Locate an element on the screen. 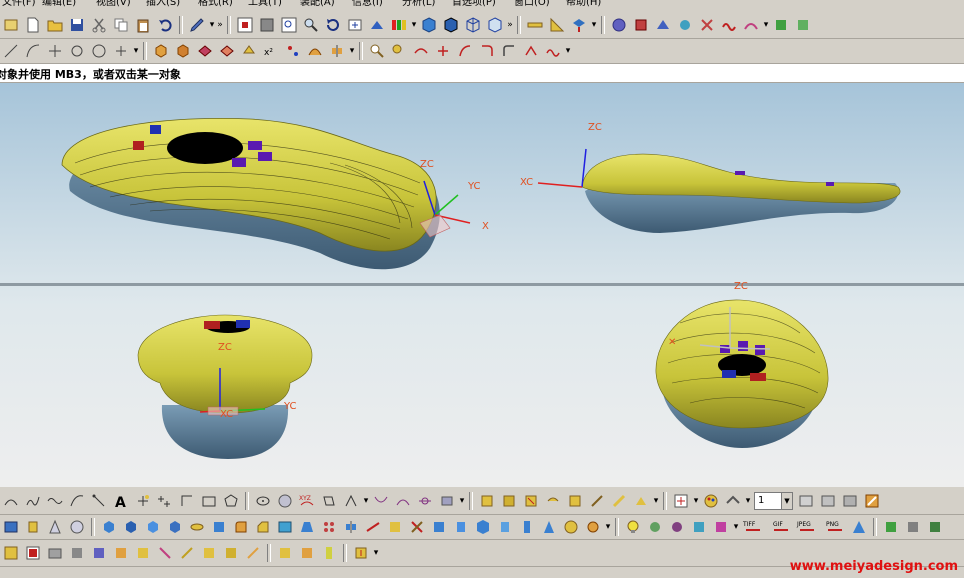  extrude-icon is located at coordinates (161, 51).